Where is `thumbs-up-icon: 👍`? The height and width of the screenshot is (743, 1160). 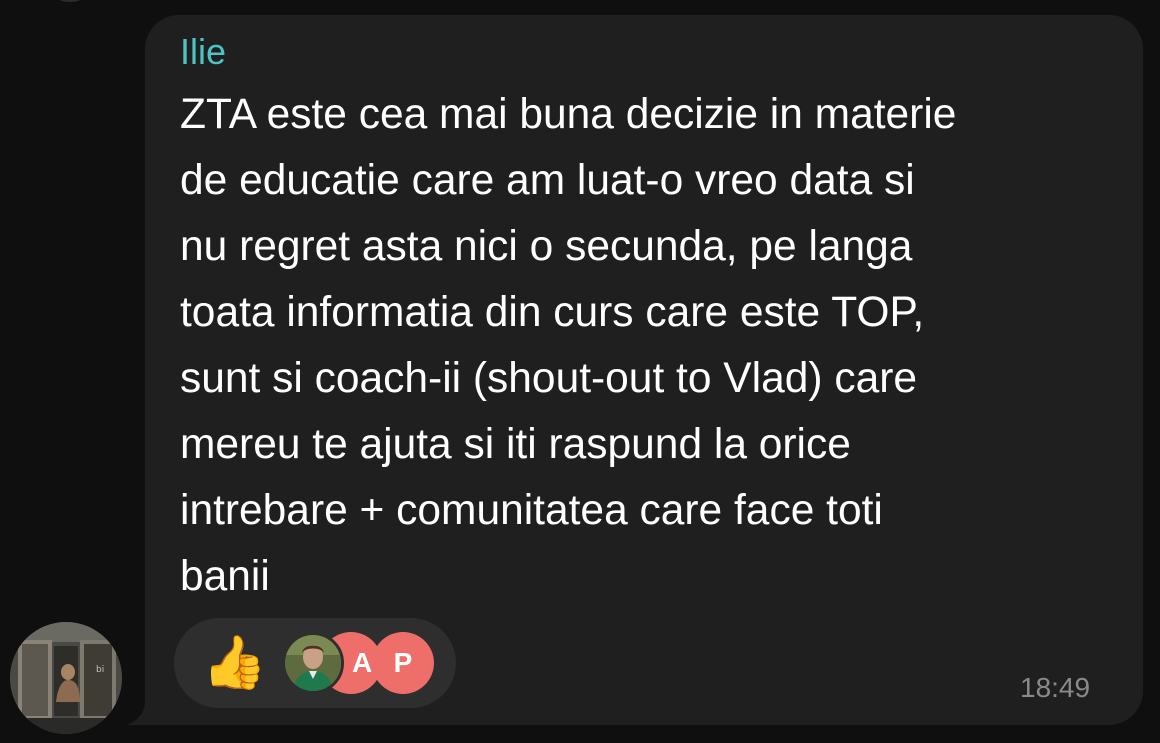 thumbs-up-icon: 👍 is located at coordinates (234, 663).